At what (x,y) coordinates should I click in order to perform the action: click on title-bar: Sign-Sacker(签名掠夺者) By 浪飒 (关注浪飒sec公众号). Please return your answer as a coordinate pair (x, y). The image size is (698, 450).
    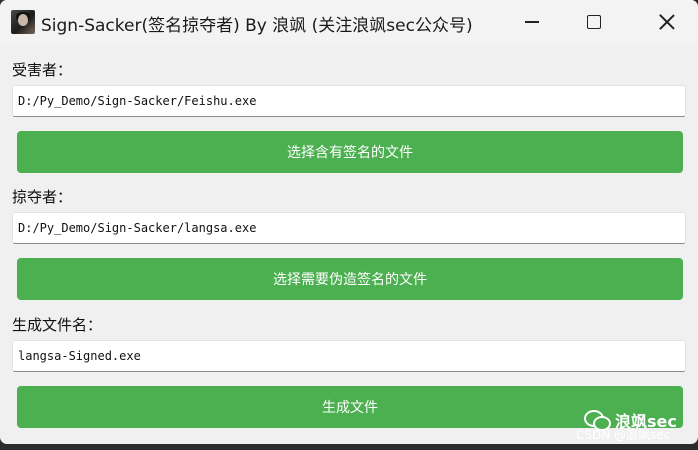
    Looking at the image, I should click on (349, 22).